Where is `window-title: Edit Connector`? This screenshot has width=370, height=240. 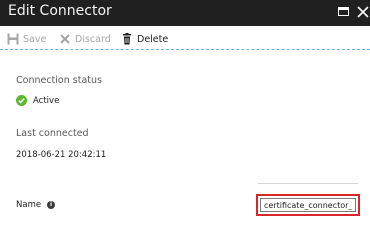 window-title: Edit Connector is located at coordinates (60, 11).